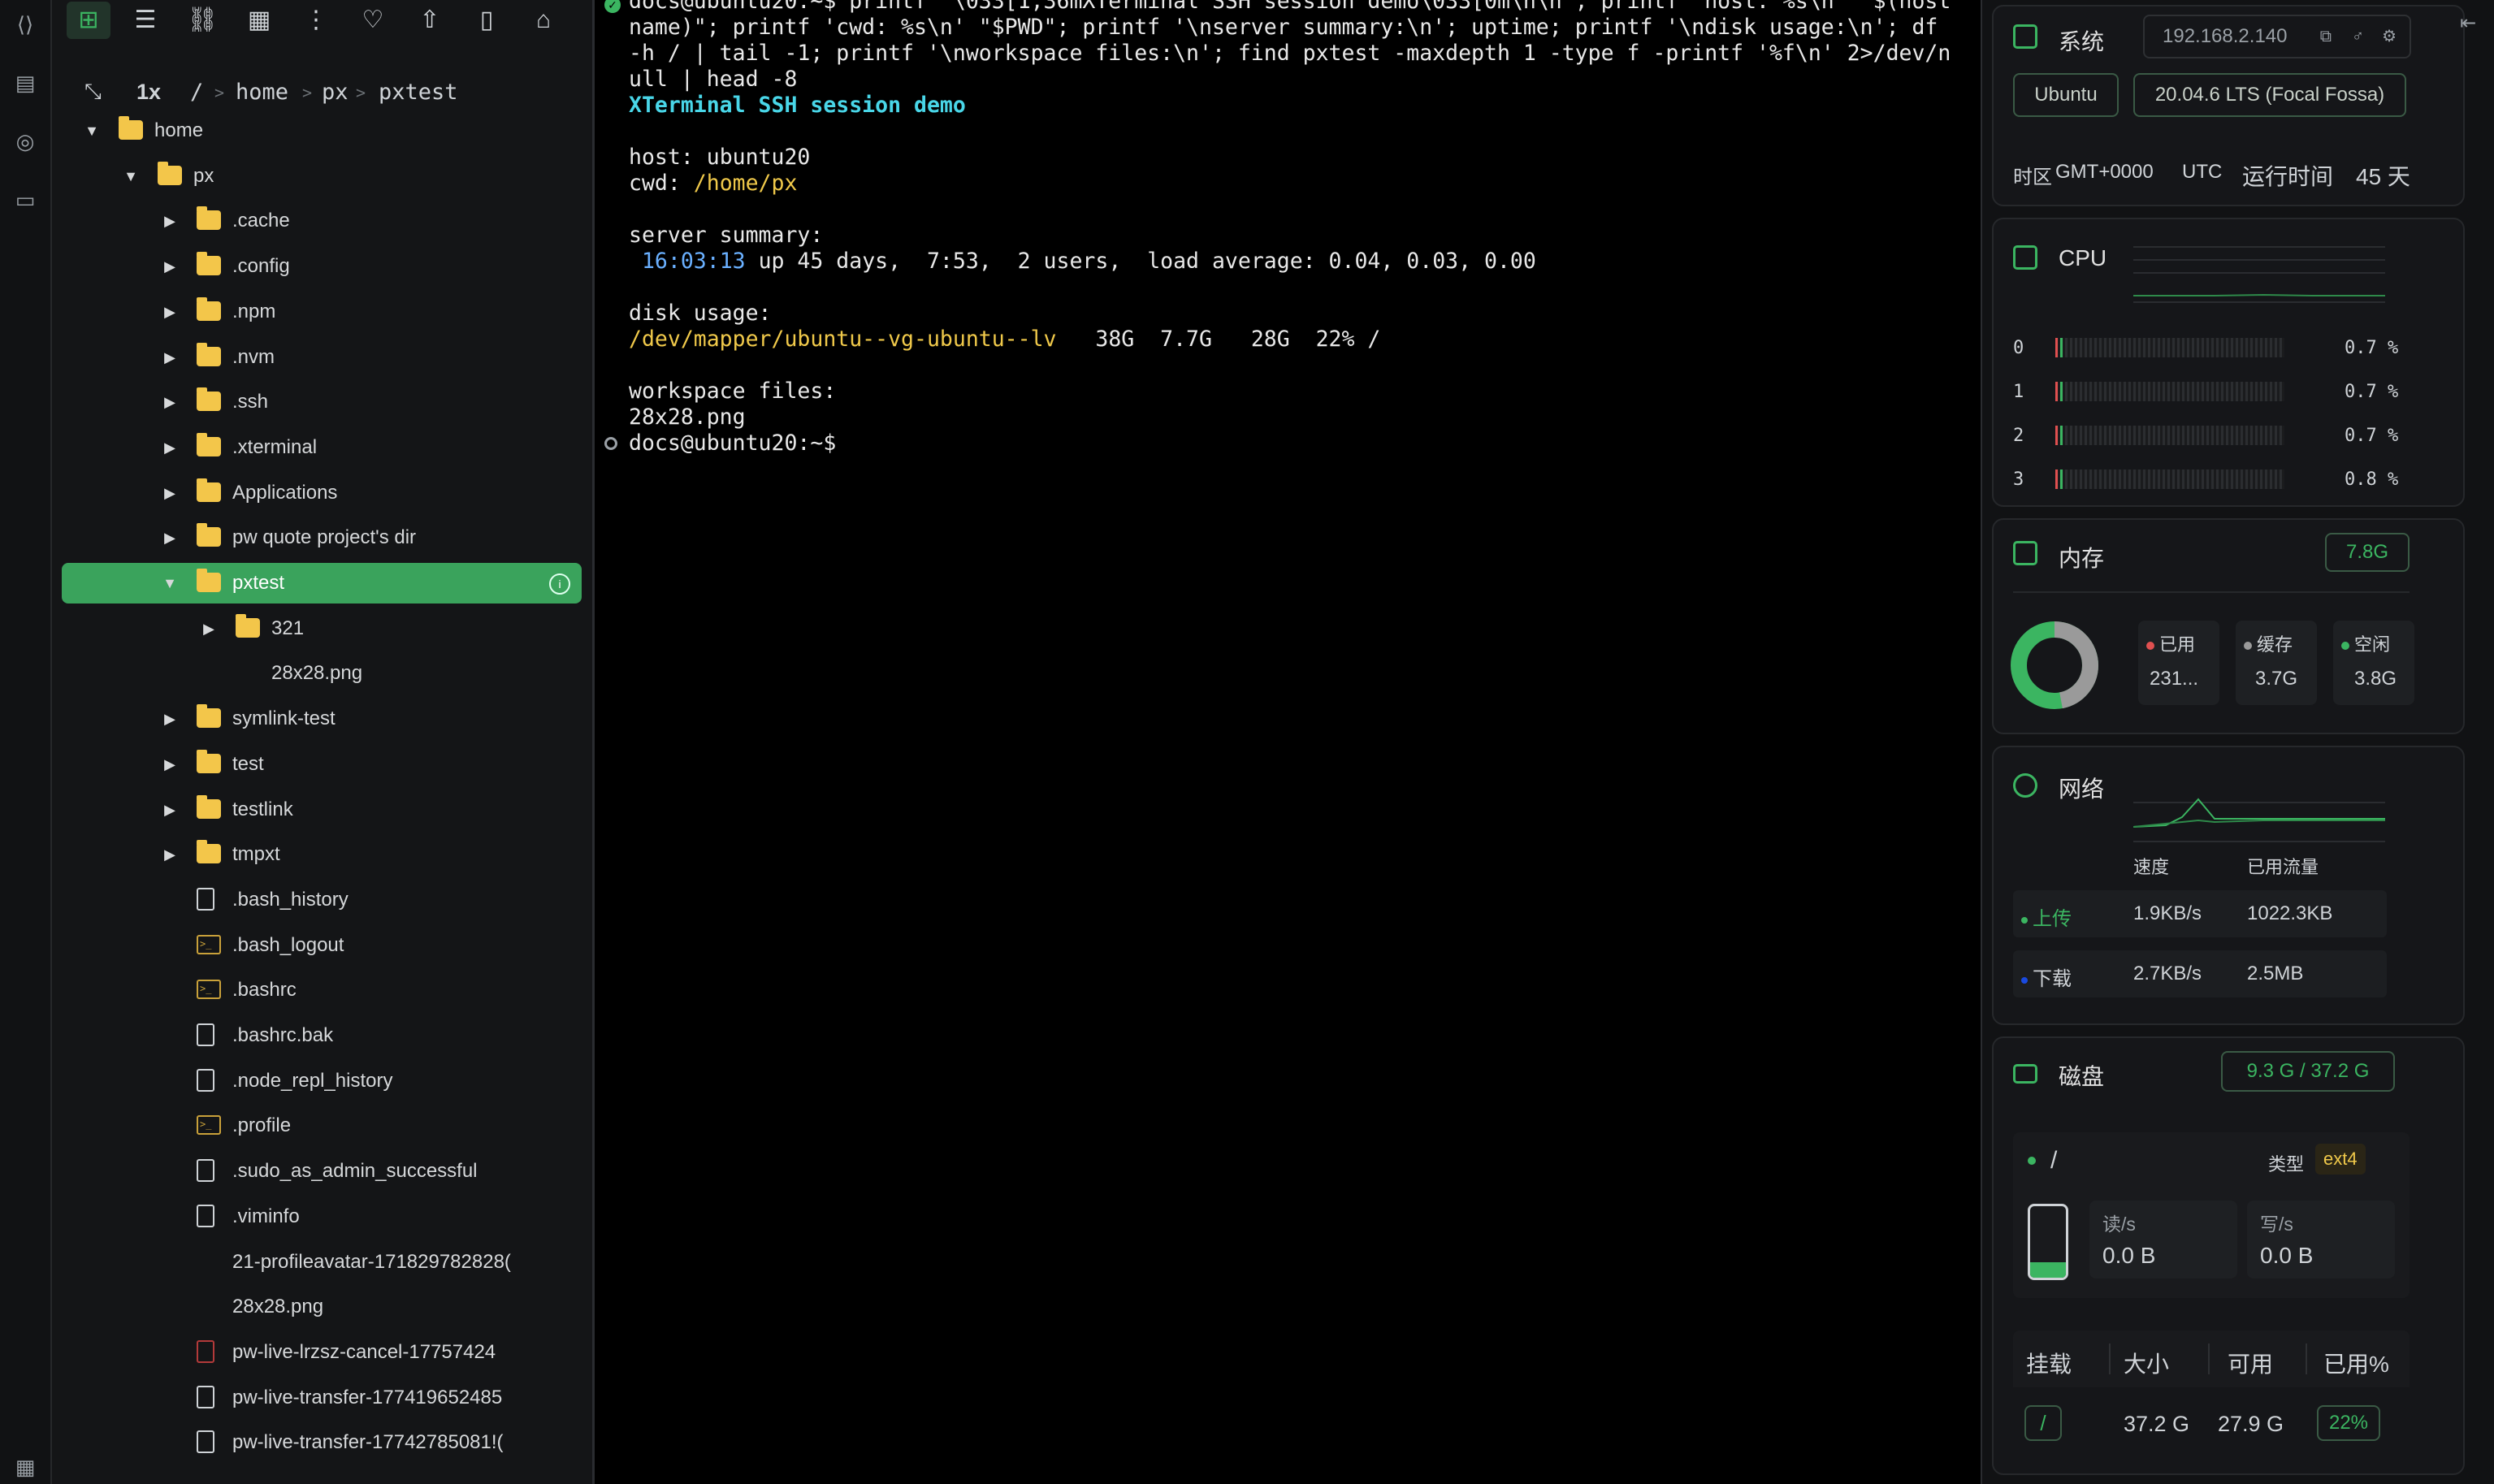  Describe the element at coordinates (259, 20) in the screenshot. I see `grid-icon: ▦` at that location.